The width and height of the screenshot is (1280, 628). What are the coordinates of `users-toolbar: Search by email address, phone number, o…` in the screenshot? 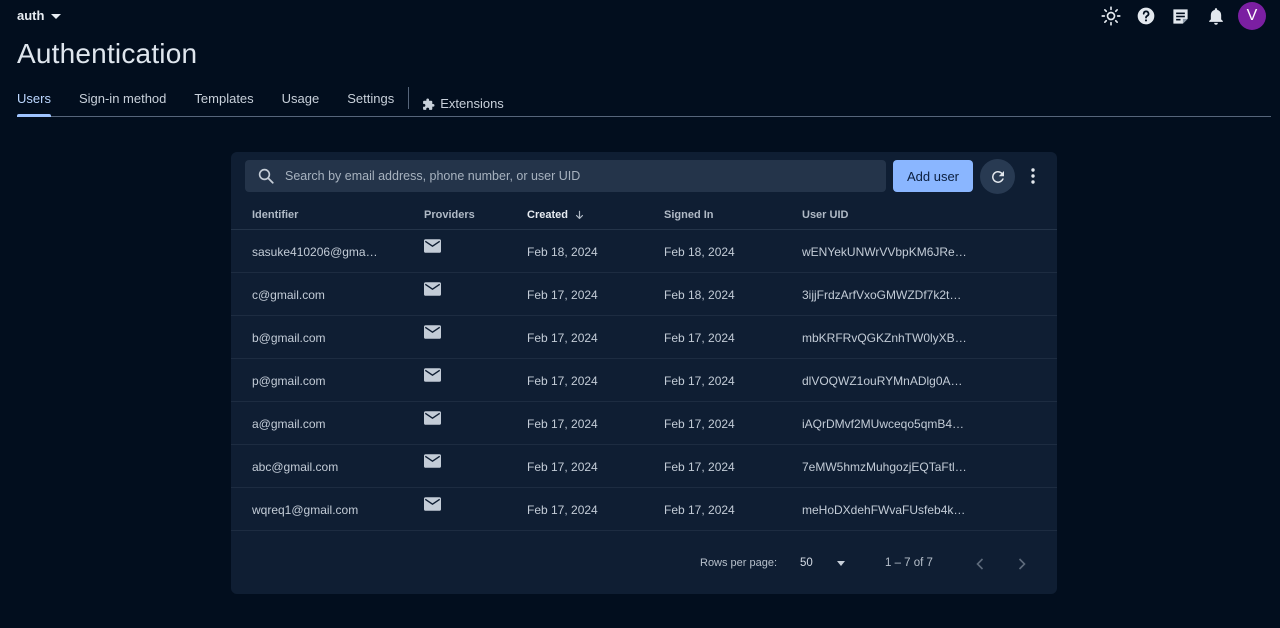 It's located at (645, 176).